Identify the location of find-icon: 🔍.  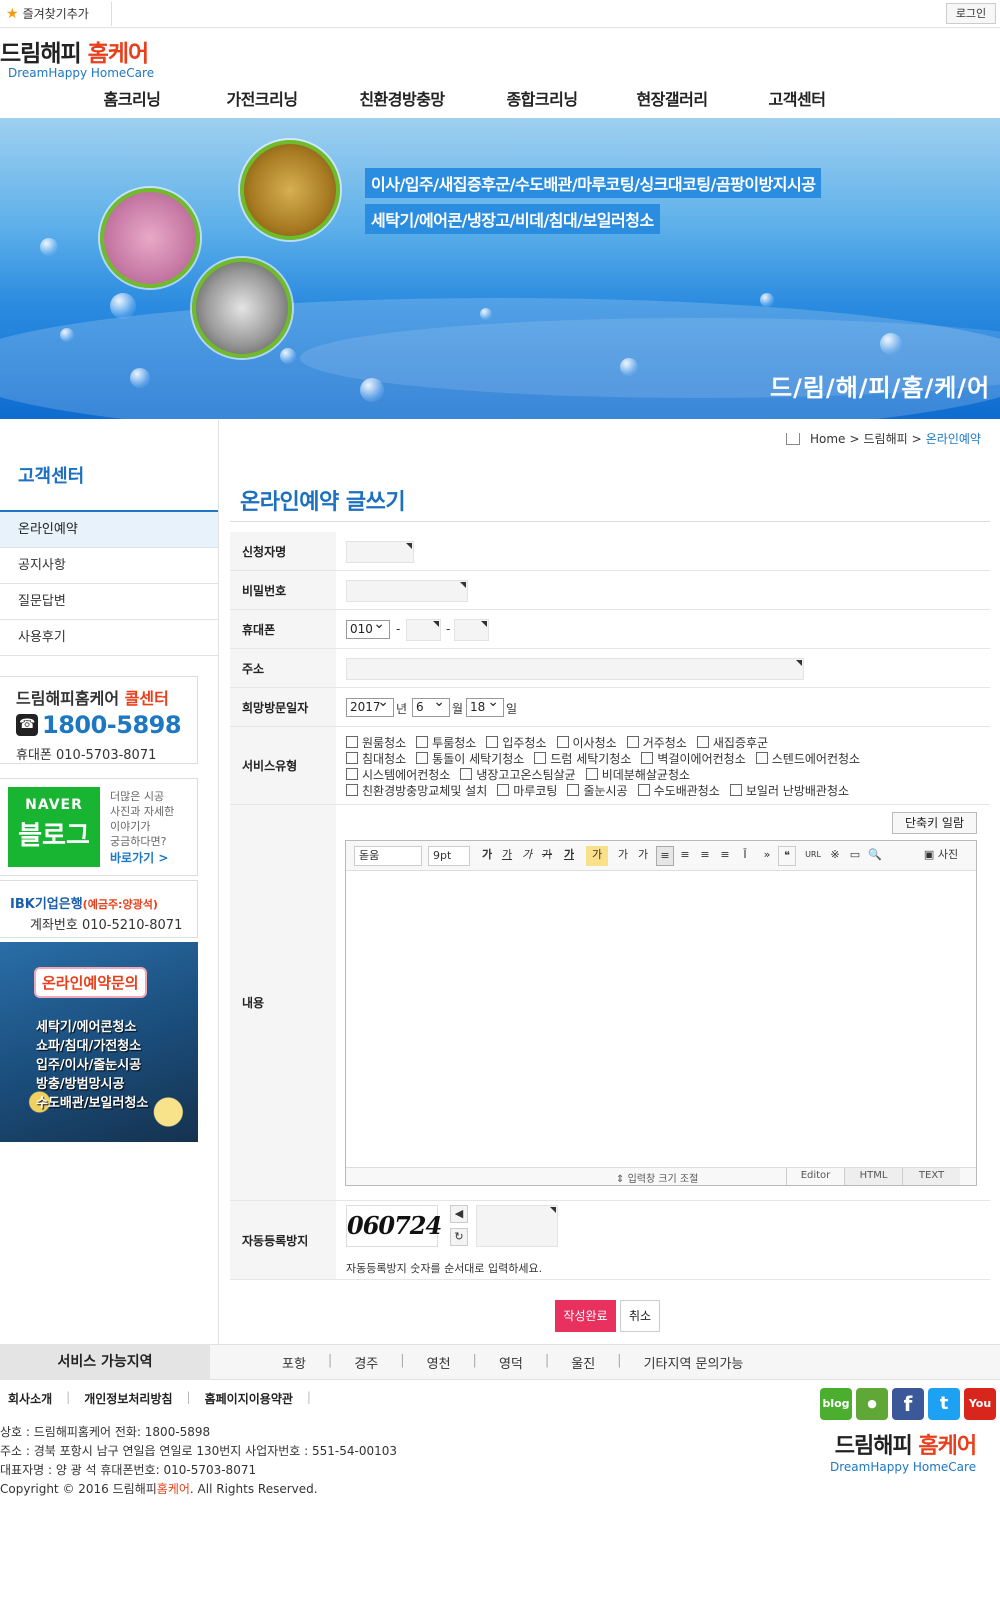
(875, 856).